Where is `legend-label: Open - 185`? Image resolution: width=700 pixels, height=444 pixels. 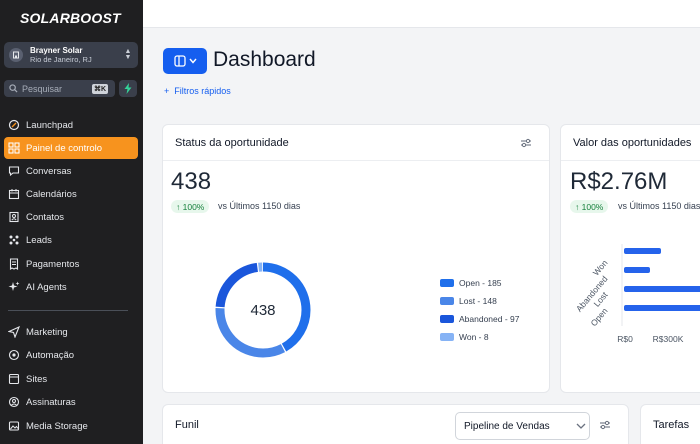
legend-label: Open - 185 is located at coordinates (480, 283).